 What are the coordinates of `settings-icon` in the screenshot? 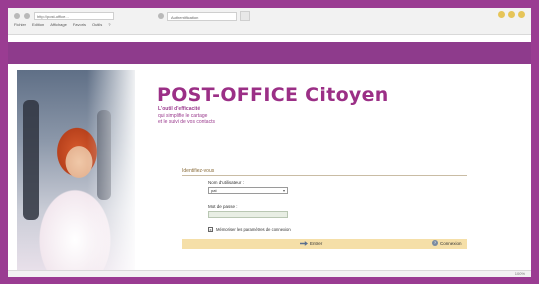 It's located at (521, 14).